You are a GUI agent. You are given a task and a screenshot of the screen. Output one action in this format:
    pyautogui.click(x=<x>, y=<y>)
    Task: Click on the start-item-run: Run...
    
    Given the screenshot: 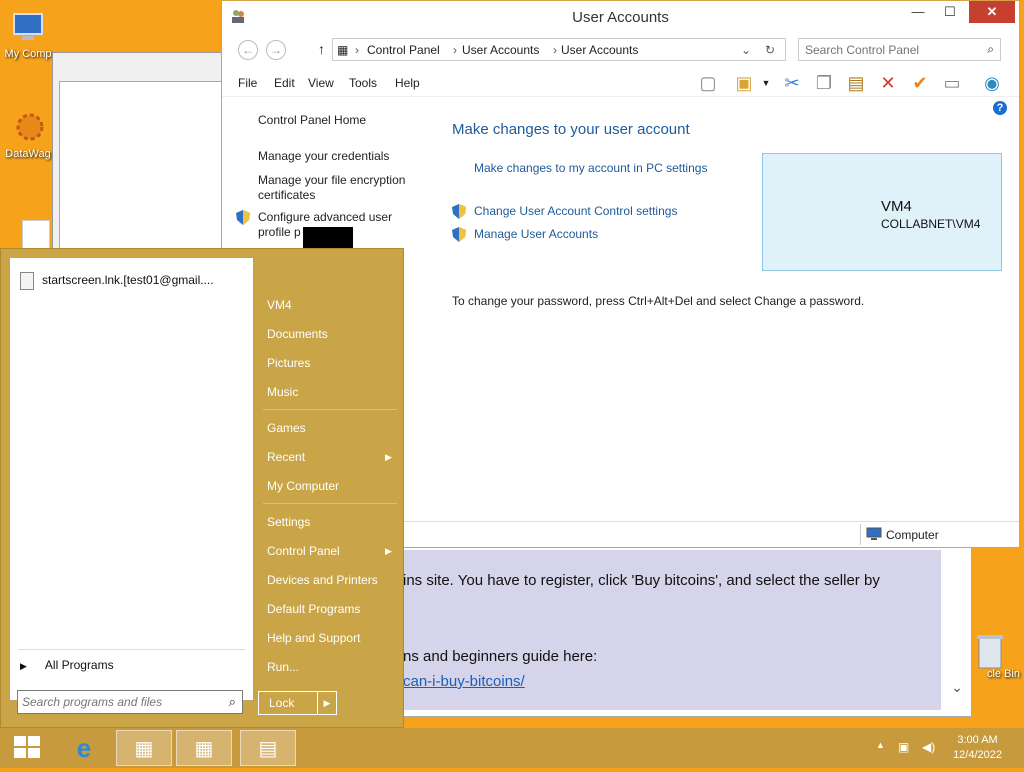 What is the action you would take?
    pyautogui.click(x=283, y=667)
    